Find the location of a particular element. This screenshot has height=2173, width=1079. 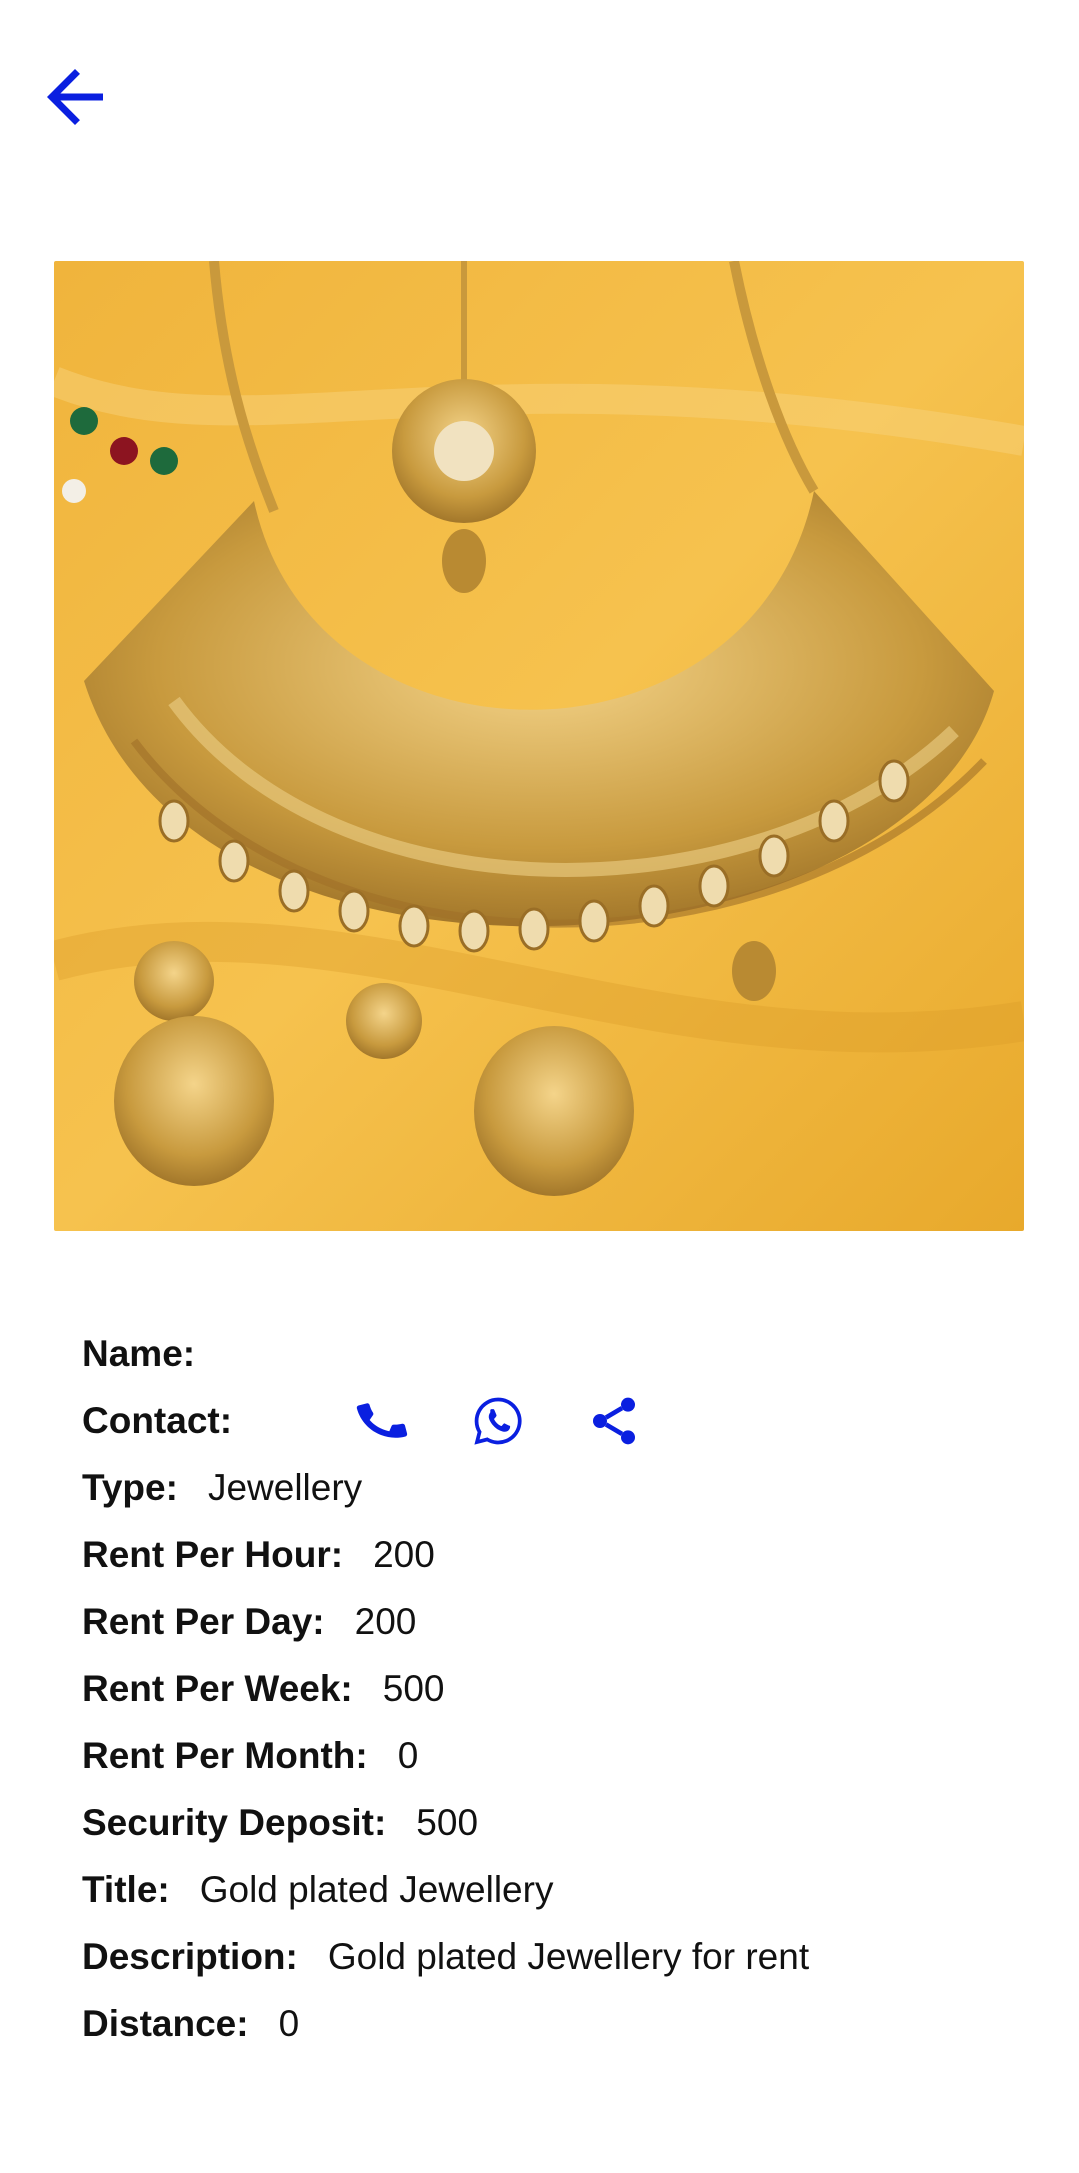

title-row: Title: Gold plated Jewellery is located at coordinates (562, 1889).